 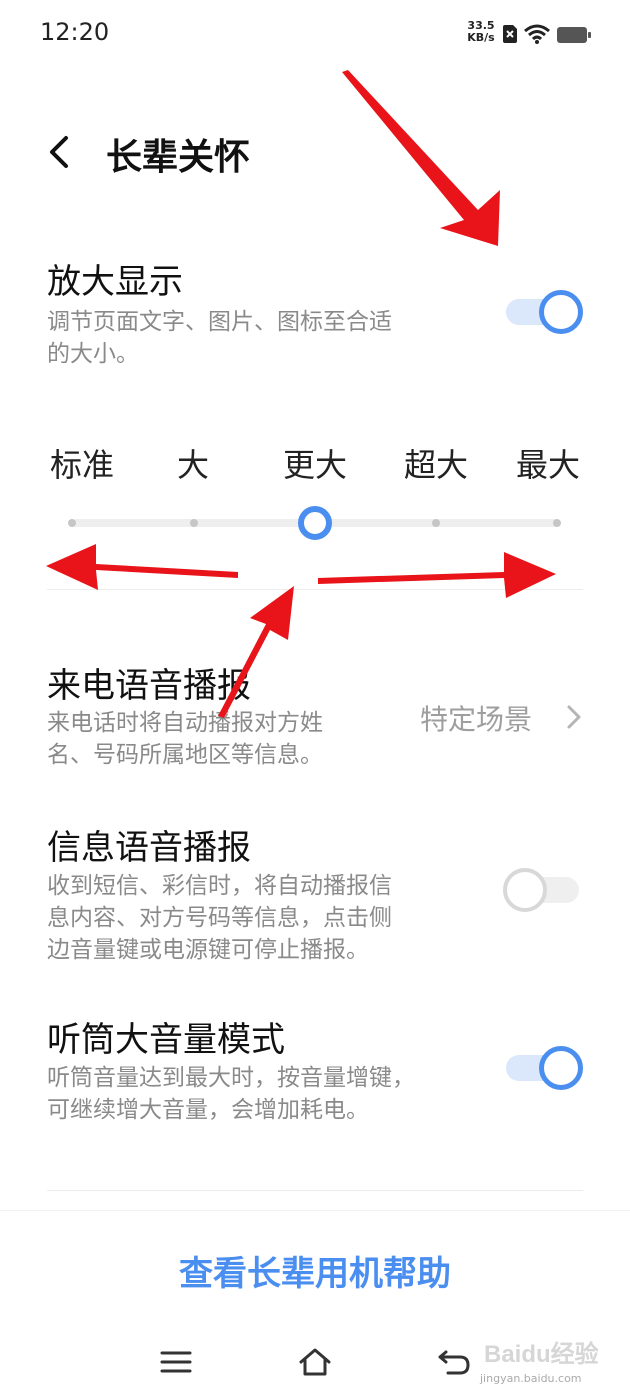 I want to click on size-slider-thumb, so click(x=315, y=523).